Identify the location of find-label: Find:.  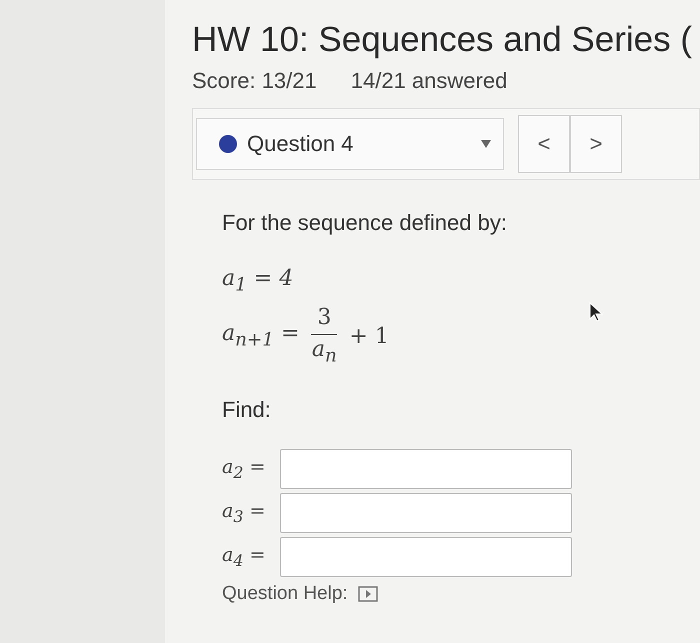
(247, 409).